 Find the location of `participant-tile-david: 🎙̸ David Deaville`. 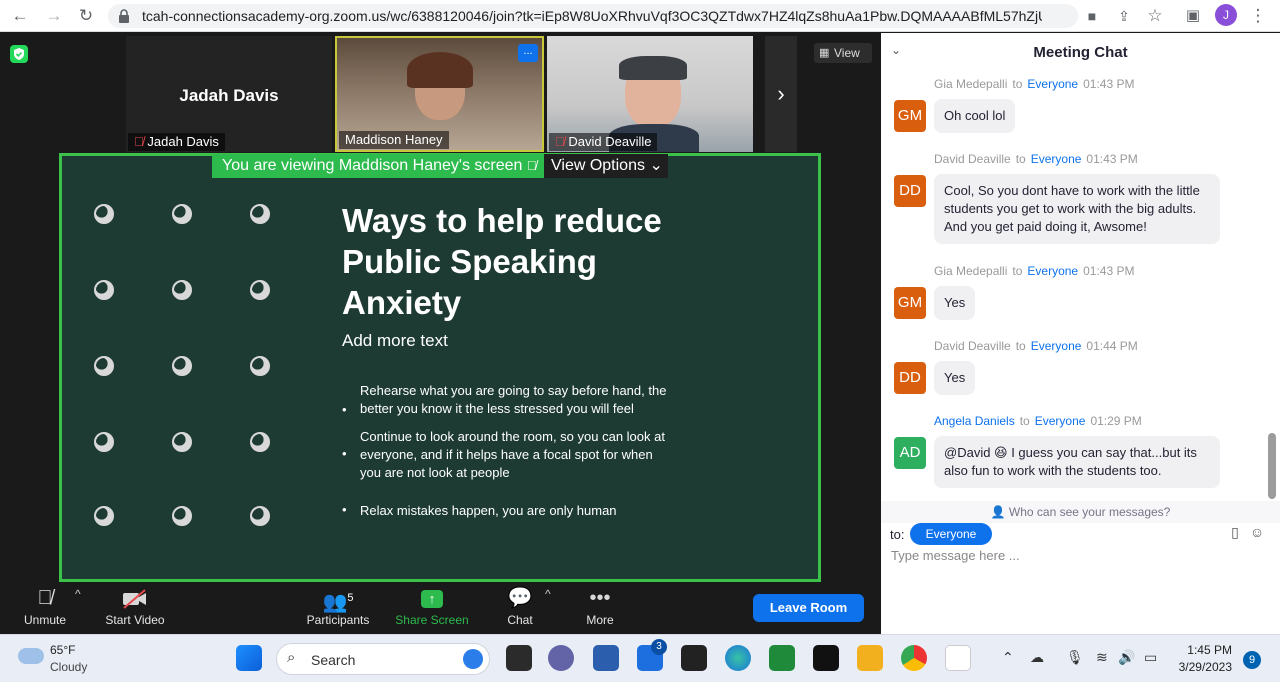

participant-tile-david: 🎙̸ David Deaville is located at coordinates (650, 94).